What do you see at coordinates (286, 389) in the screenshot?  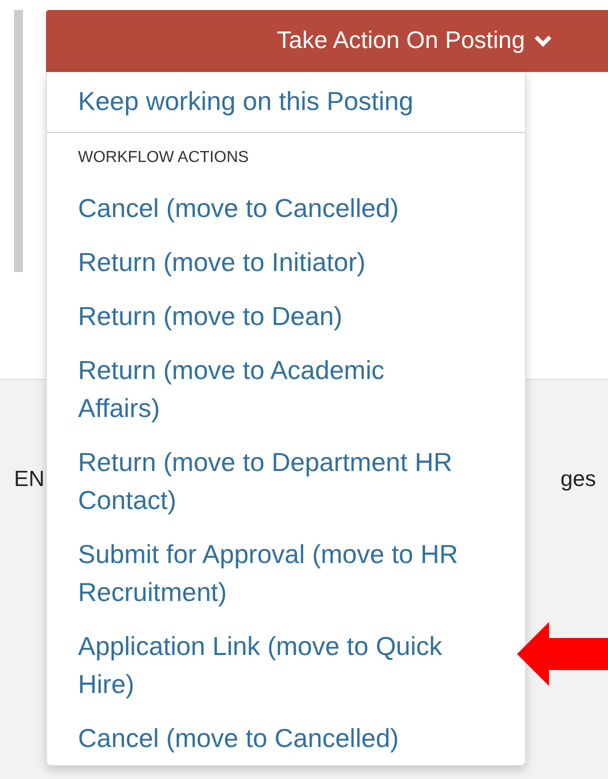 I see `menu-item: Return (move to Academic Affairs)` at bounding box center [286, 389].